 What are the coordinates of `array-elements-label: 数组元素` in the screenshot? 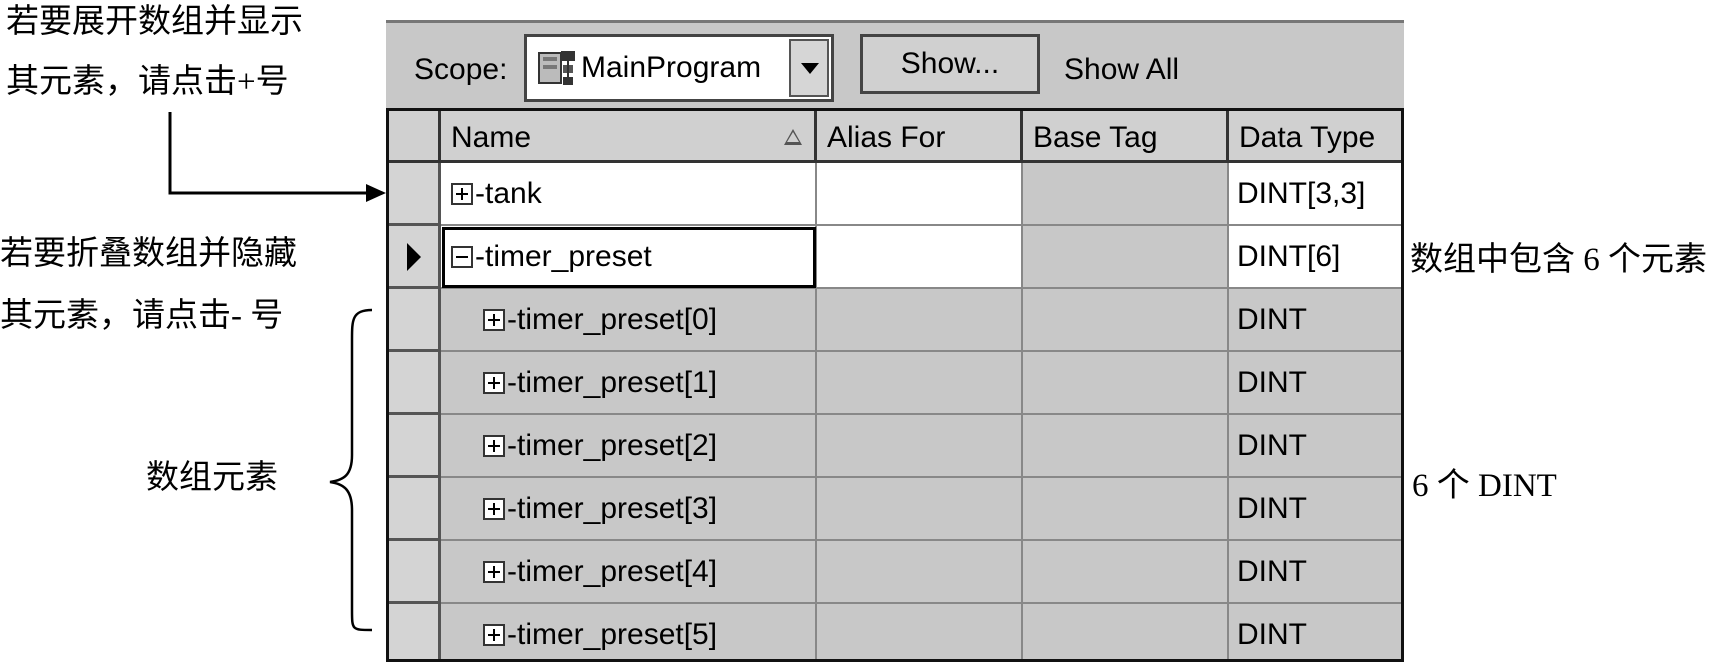 It's located at (212, 478).